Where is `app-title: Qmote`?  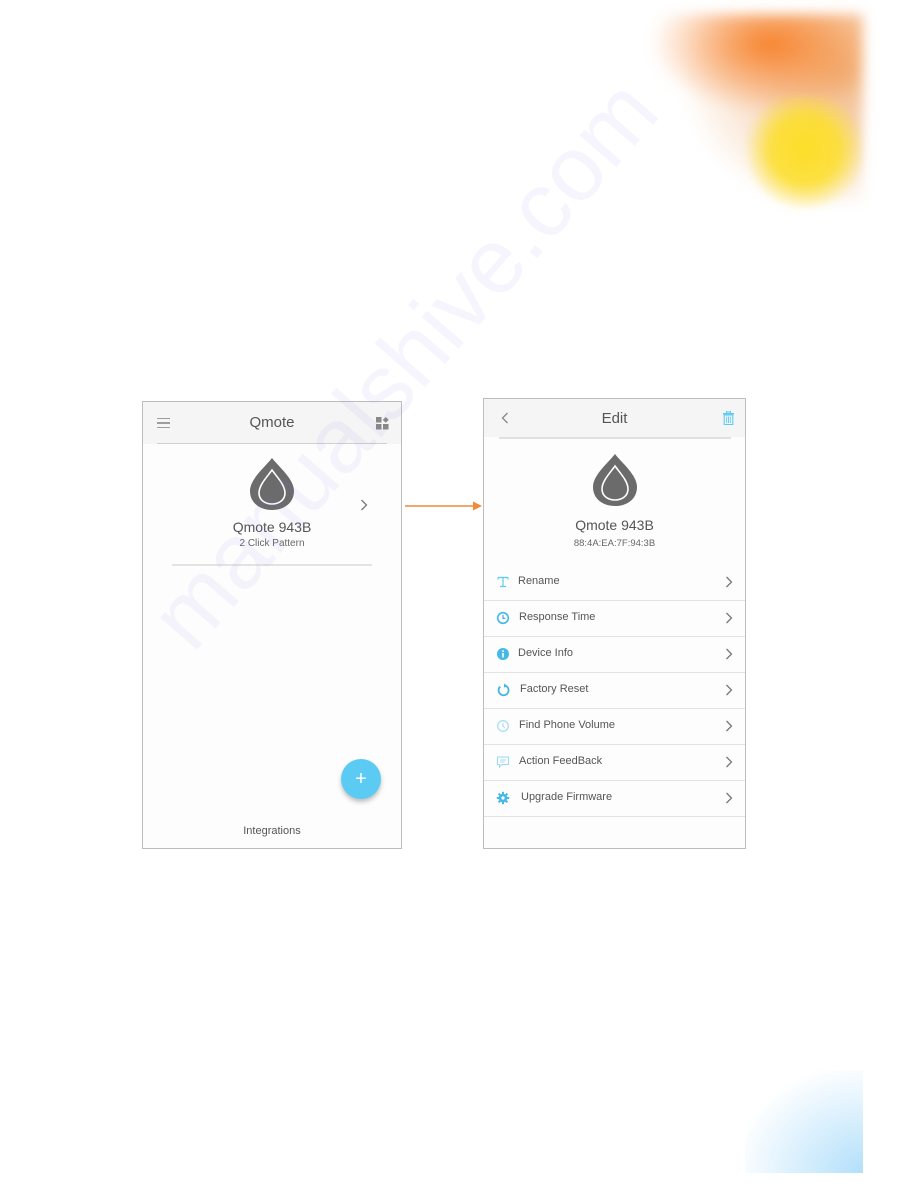 app-title: Qmote is located at coordinates (272, 422).